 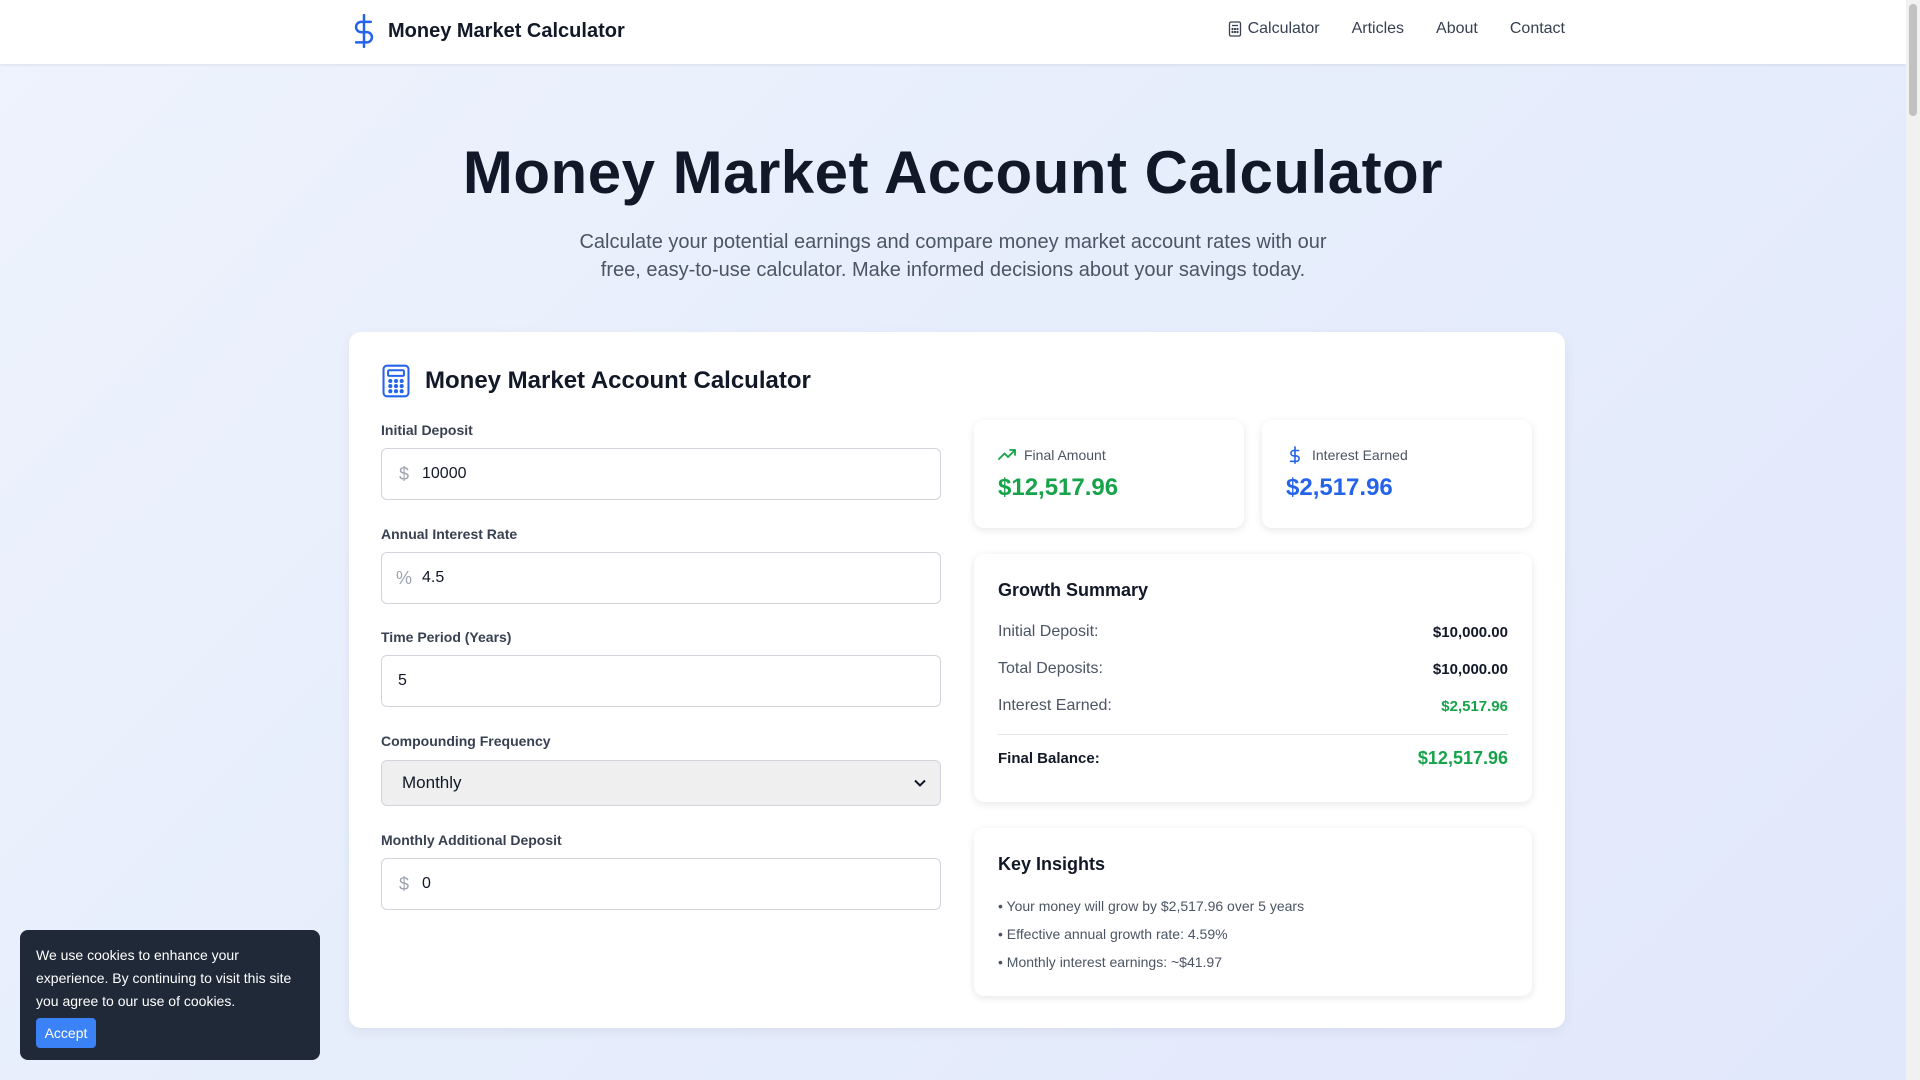 I want to click on compounding-selected-value: Monthly, so click(x=432, y=782).